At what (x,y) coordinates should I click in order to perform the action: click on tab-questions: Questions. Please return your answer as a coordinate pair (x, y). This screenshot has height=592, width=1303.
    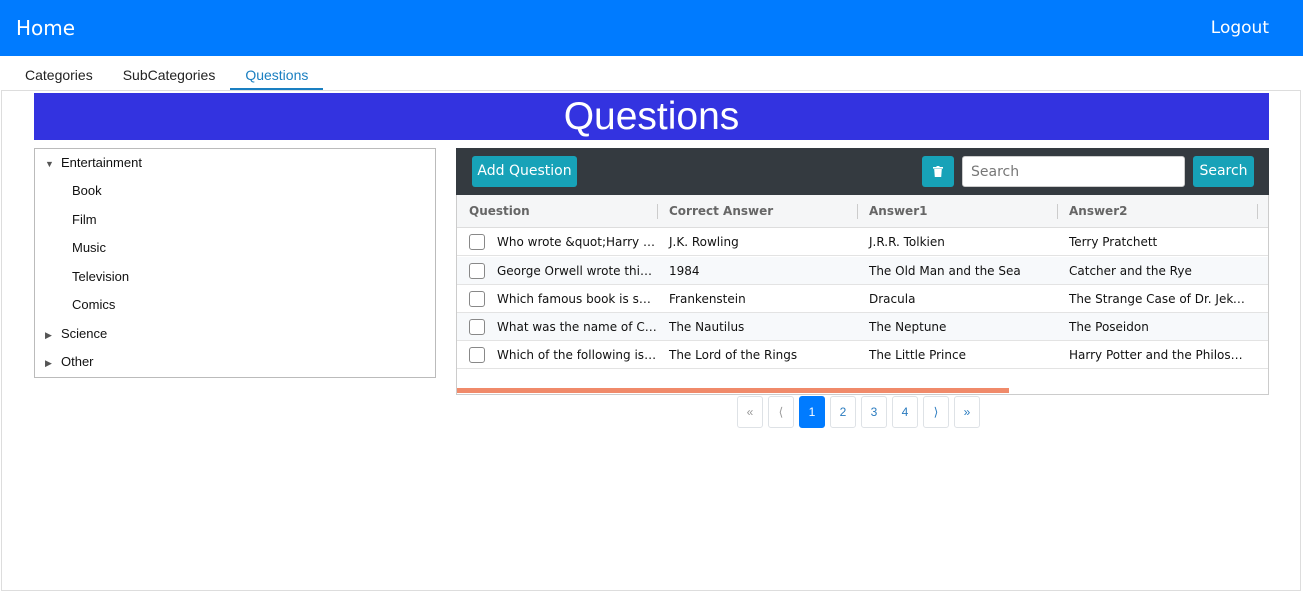
    Looking at the image, I should click on (277, 73).